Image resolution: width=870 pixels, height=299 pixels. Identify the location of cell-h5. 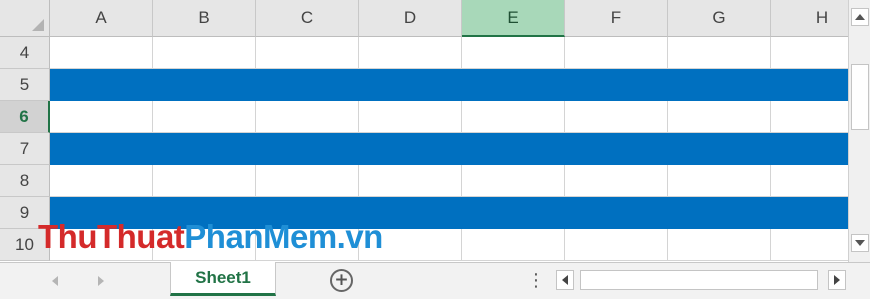
(809, 85).